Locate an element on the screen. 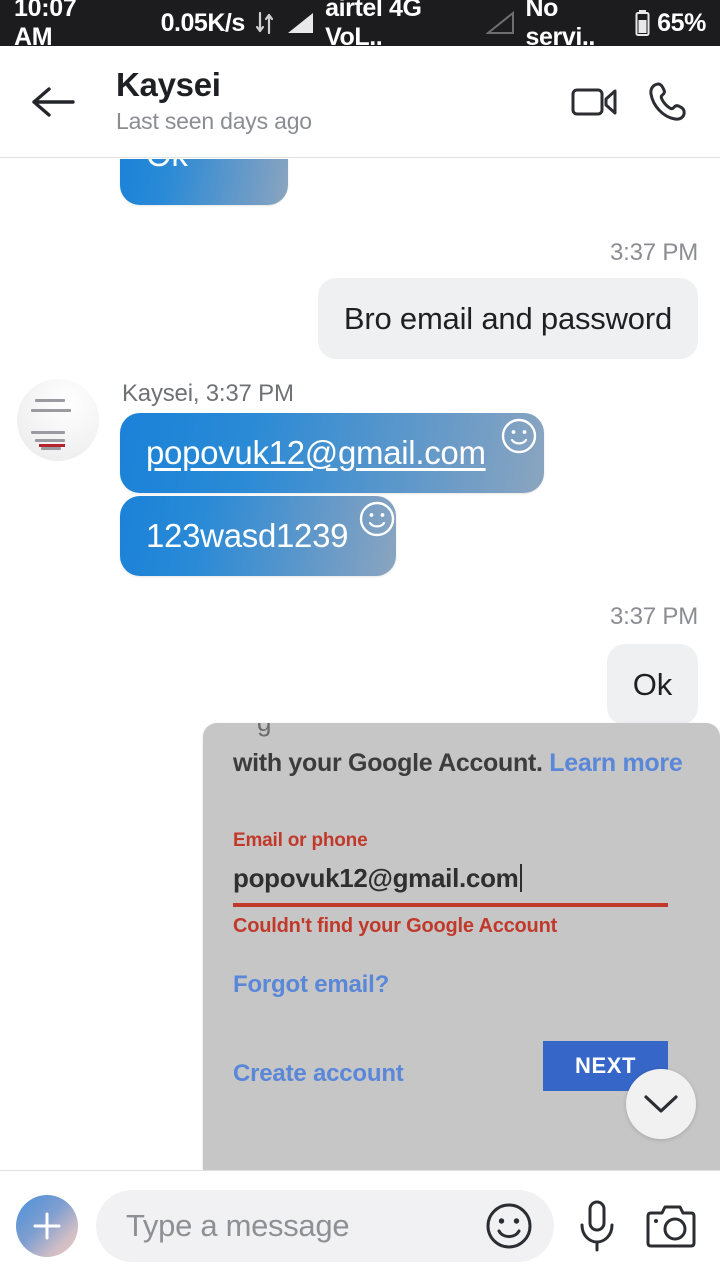 The width and height of the screenshot is (720, 1280). create-account-link: Create account is located at coordinates (318, 1073).